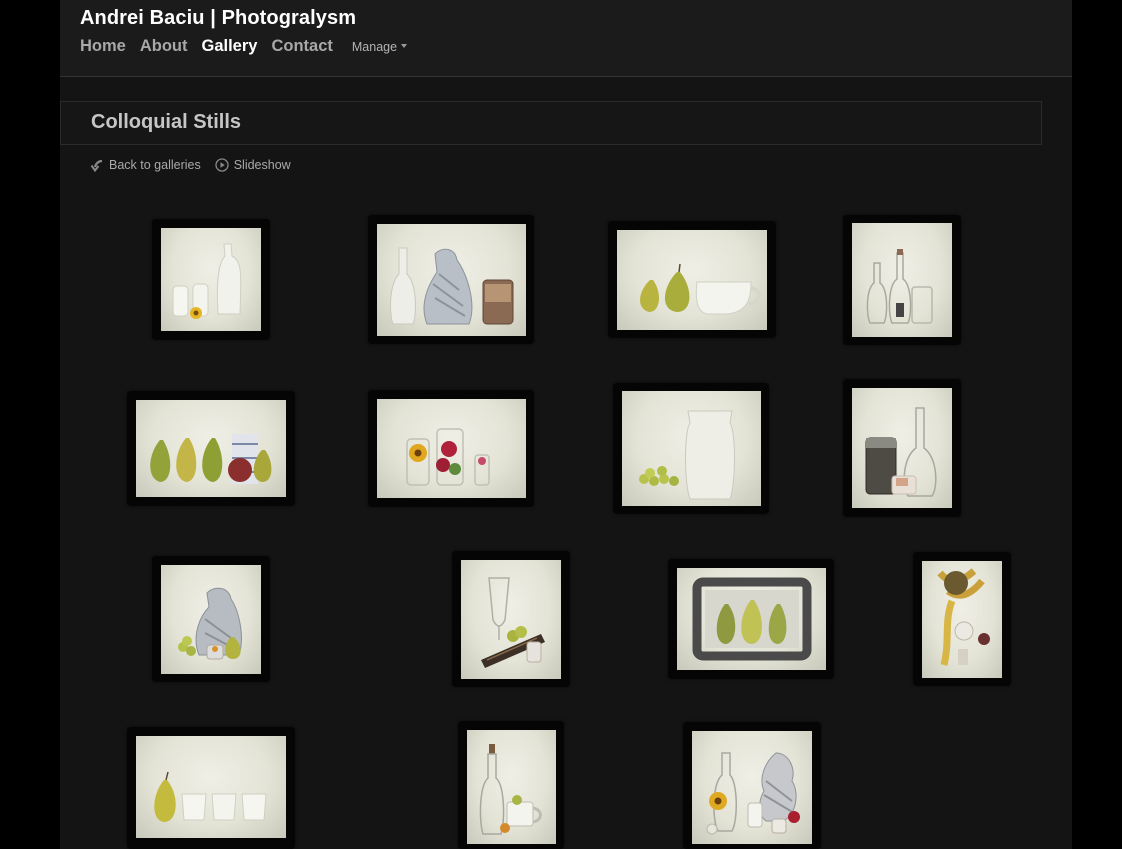 The width and height of the screenshot is (1122, 849). I want to click on manage-label: Manage, so click(374, 47).